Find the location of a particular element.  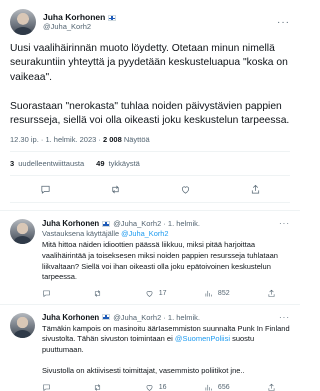

like-count: 17 is located at coordinates (162, 293).